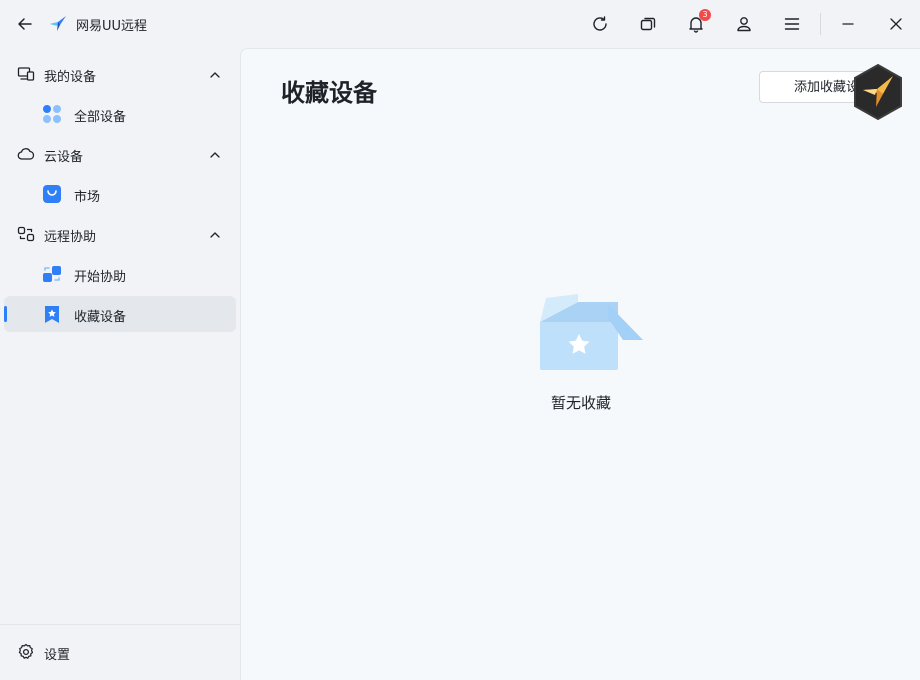 The width and height of the screenshot is (920, 680). I want to click on sidebar-item-label: 市场, so click(87, 197).